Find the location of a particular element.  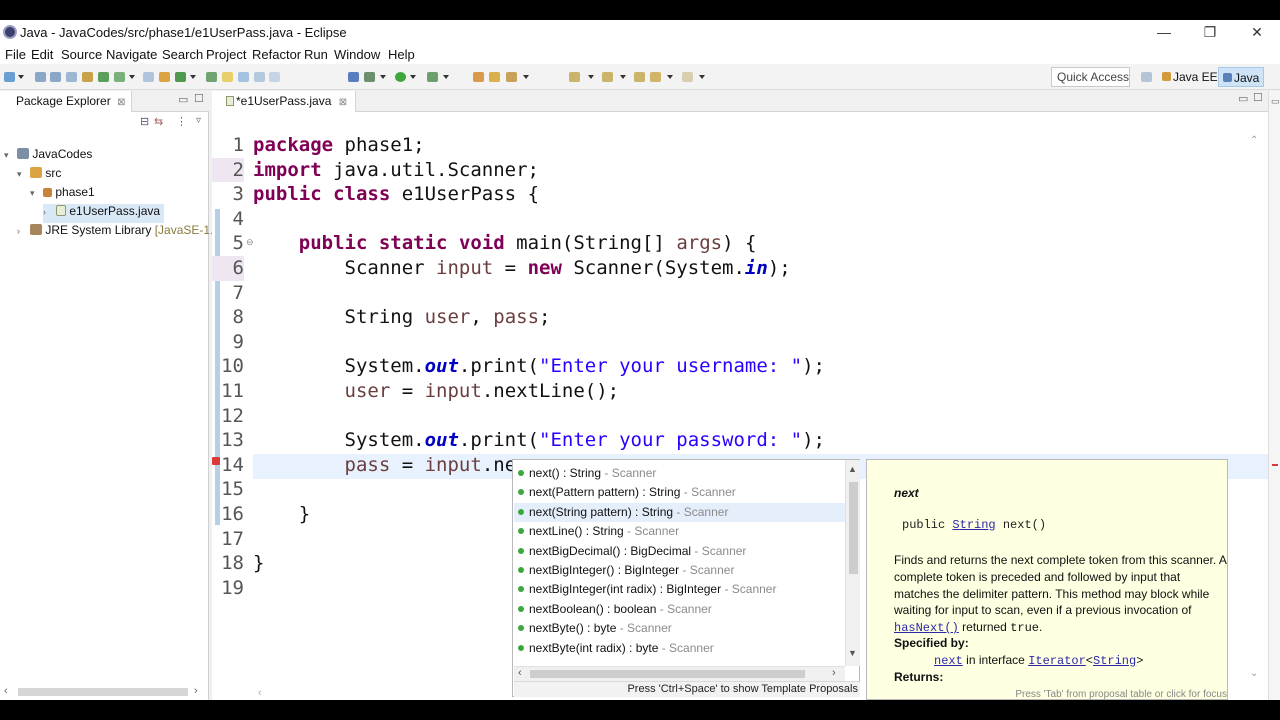

open-perspective-icon is located at coordinates (1146, 77).